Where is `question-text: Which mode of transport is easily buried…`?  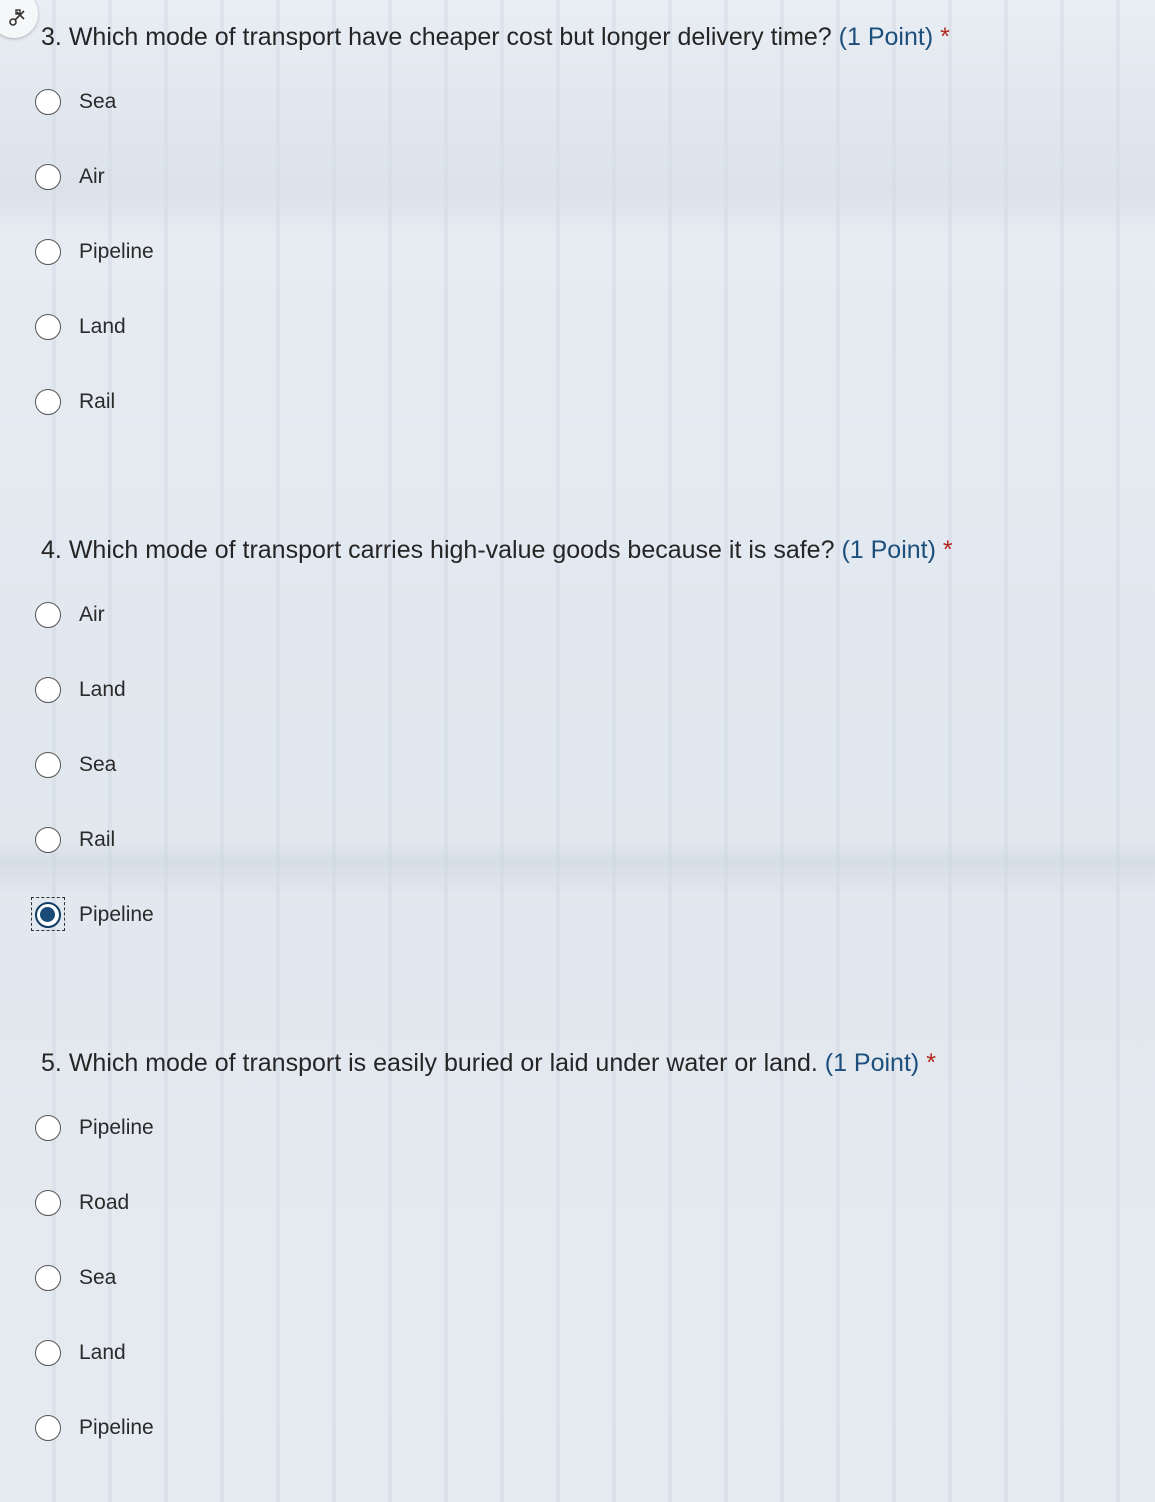 question-text: Which mode of transport is easily buried… is located at coordinates (443, 1063).